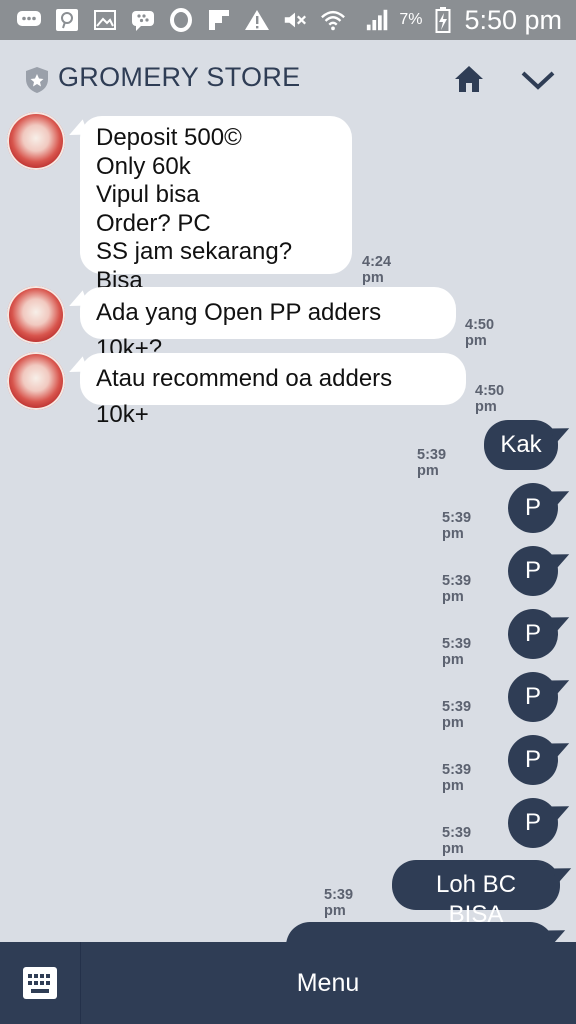 The width and height of the screenshot is (576, 1024). Describe the element at coordinates (469, 79) in the screenshot. I see `home-icon` at that location.